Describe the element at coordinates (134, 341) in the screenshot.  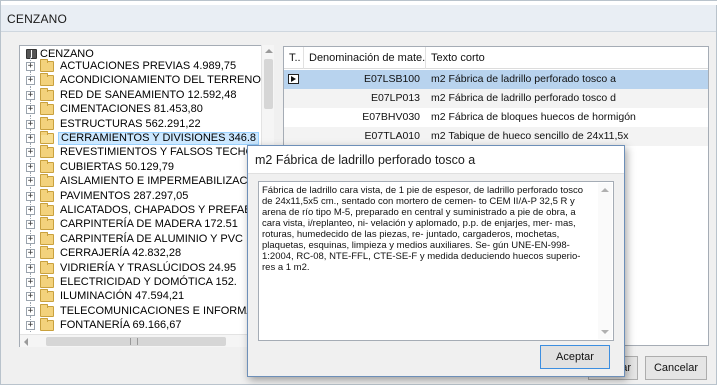
I see `scroll-grip-icon` at that location.